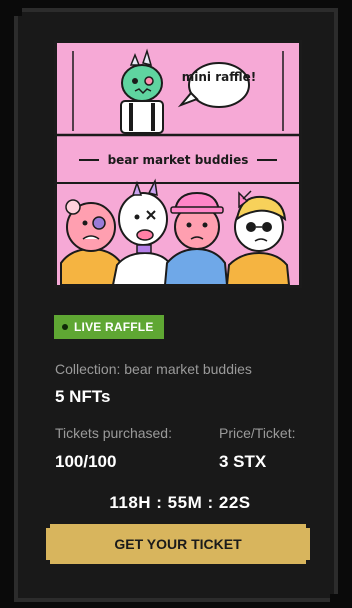  I want to click on countdown-timer: 118H : 55M : 22S, so click(180, 502).